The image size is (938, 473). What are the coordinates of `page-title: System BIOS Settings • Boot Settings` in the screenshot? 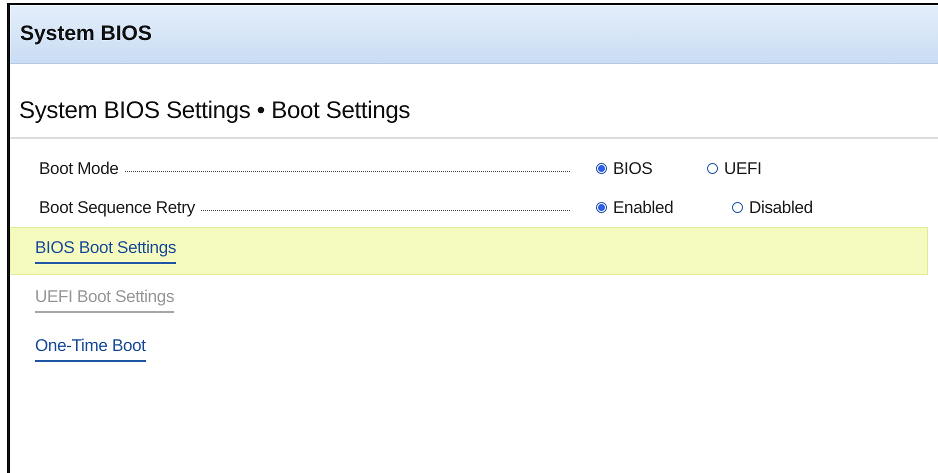 It's located at (214, 110).